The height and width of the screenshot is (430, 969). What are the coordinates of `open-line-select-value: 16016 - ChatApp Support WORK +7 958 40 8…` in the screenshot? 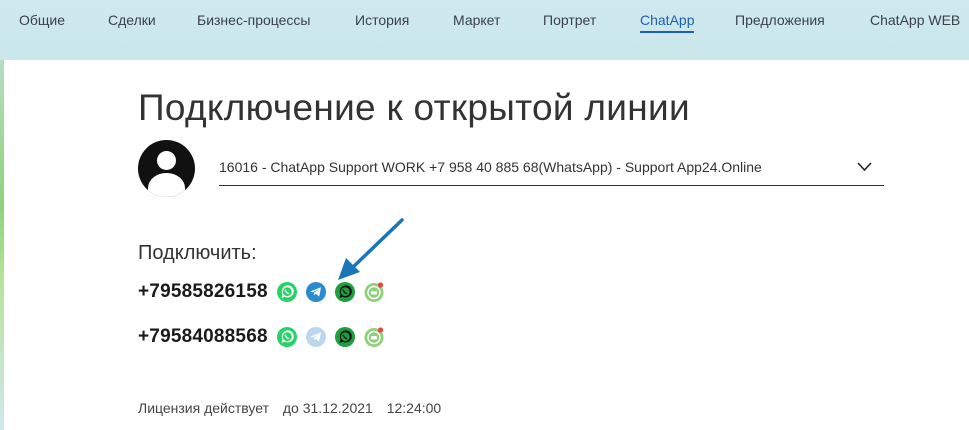 It's located at (490, 167).